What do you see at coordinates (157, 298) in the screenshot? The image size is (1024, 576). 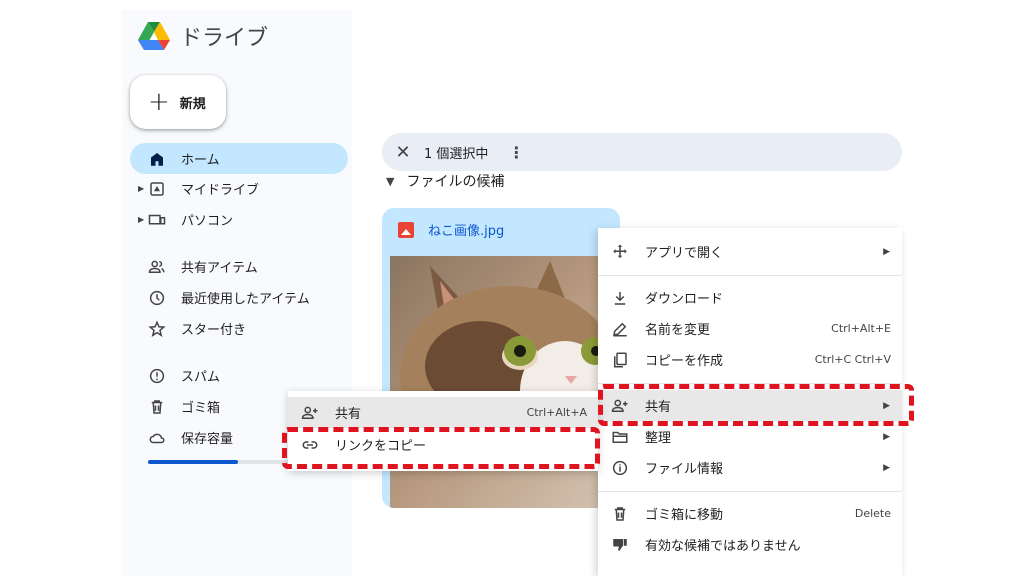 I see `clock-icon` at bounding box center [157, 298].